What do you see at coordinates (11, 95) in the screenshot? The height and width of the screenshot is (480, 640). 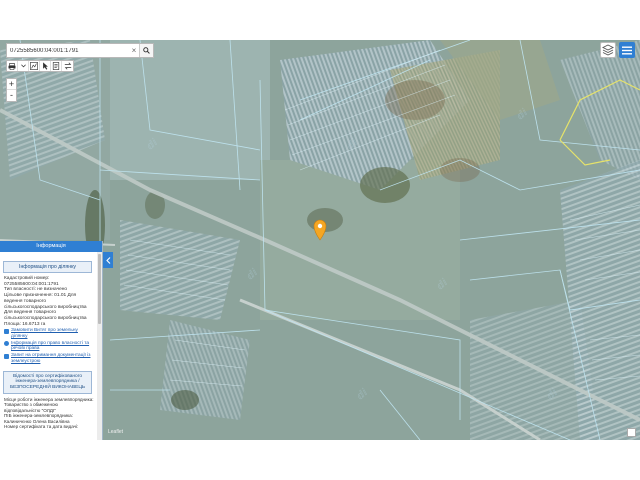 I see `zoom-out-button: -` at bounding box center [11, 95].